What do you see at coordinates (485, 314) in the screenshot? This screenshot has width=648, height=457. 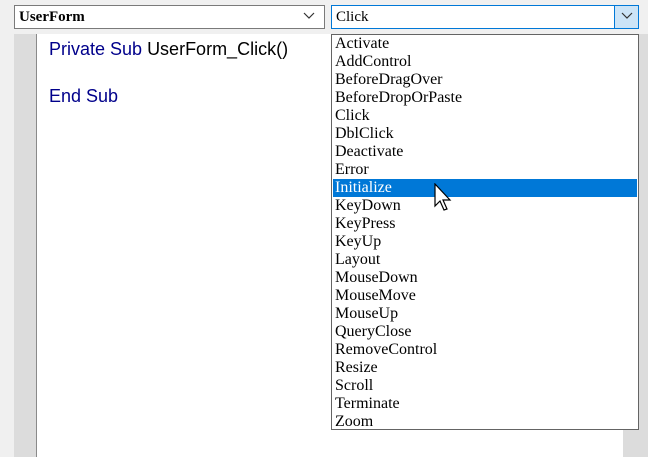 I see `dropdown-item-mouseup: MouseUp` at bounding box center [485, 314].